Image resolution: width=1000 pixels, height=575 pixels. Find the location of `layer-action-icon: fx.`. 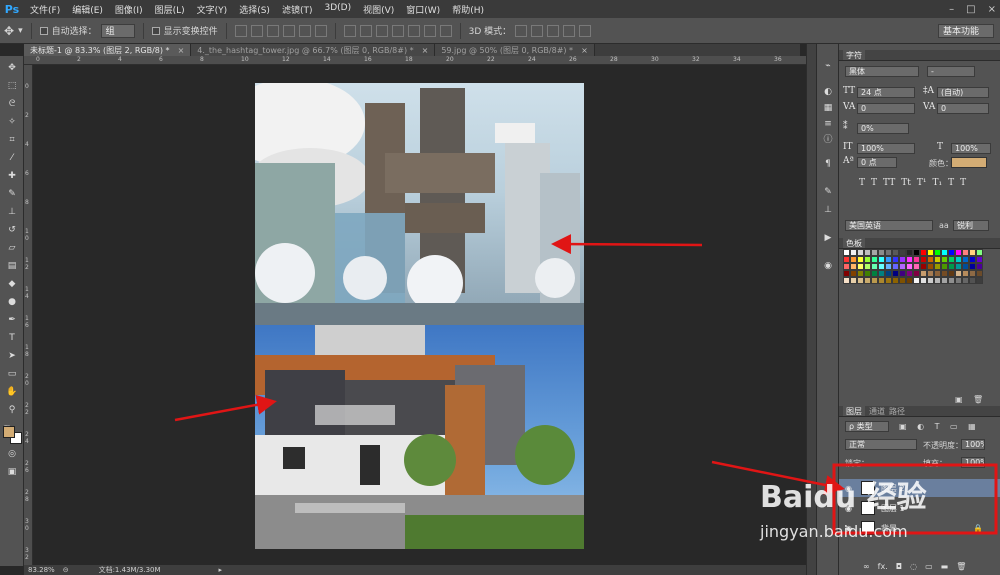

layer-action-icon: fx. is located at coordinates (883, 566).